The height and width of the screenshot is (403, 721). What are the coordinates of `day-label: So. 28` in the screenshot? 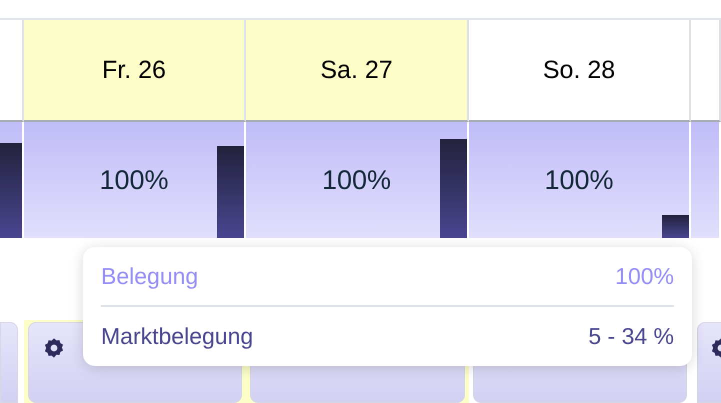 It's located at (579, 70).